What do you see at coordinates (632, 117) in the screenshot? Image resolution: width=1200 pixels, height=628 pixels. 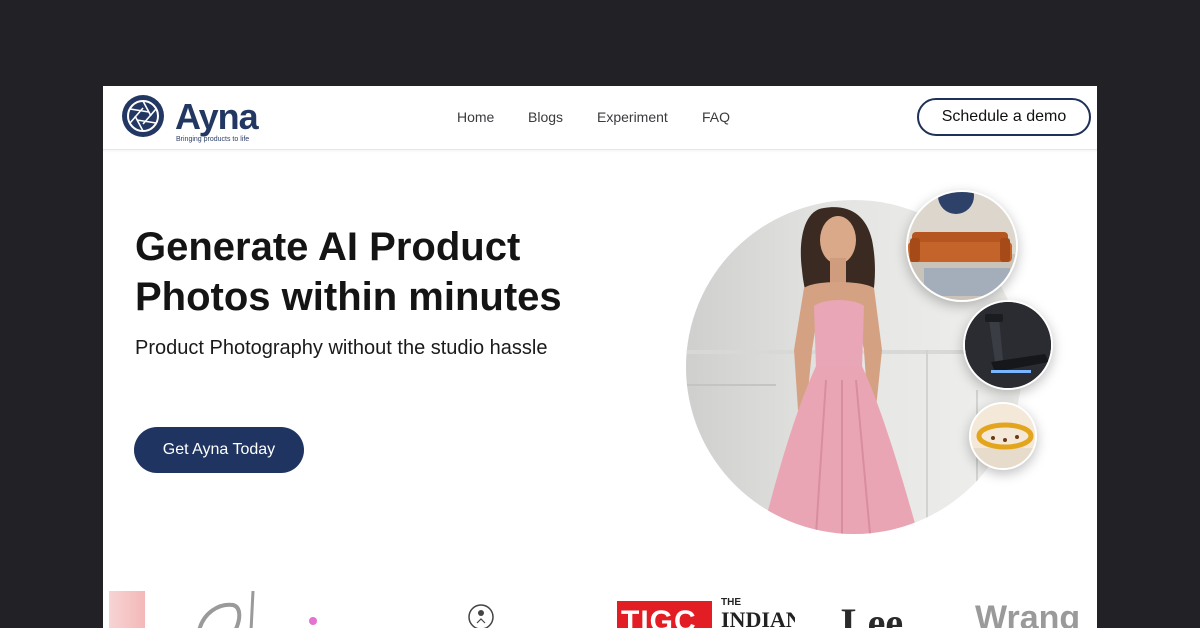 I see `nav-item-experiment: Experiment` at bounding box center [632, 117].